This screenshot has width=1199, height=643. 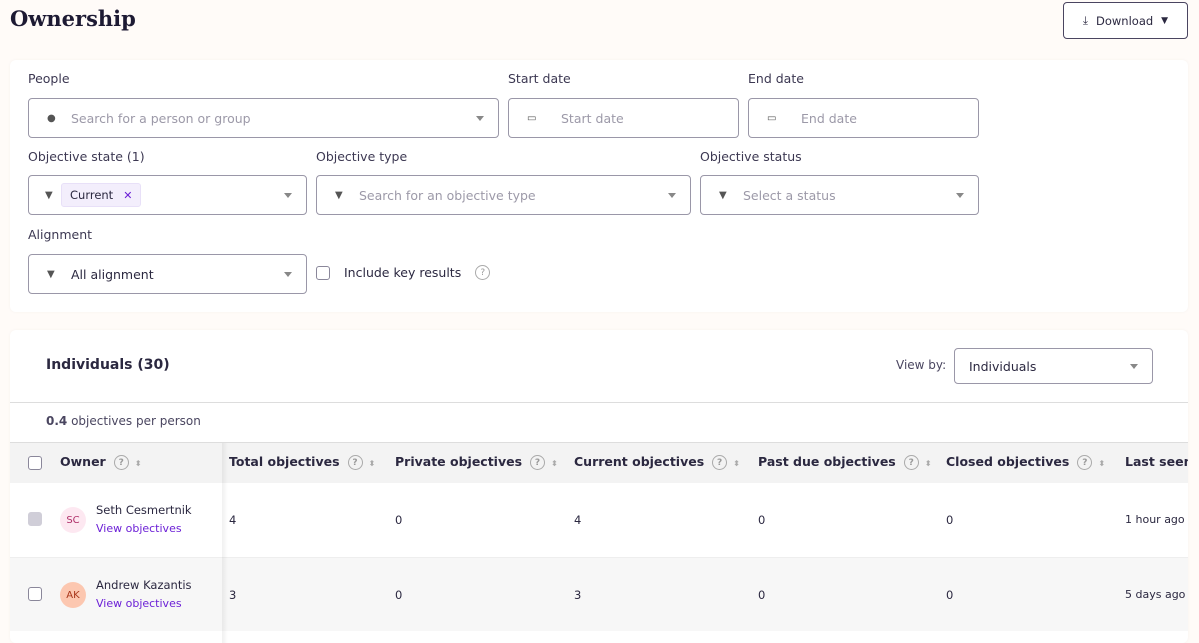 I want to click on chip-current: Current ✕, so click(x=101, y=195).